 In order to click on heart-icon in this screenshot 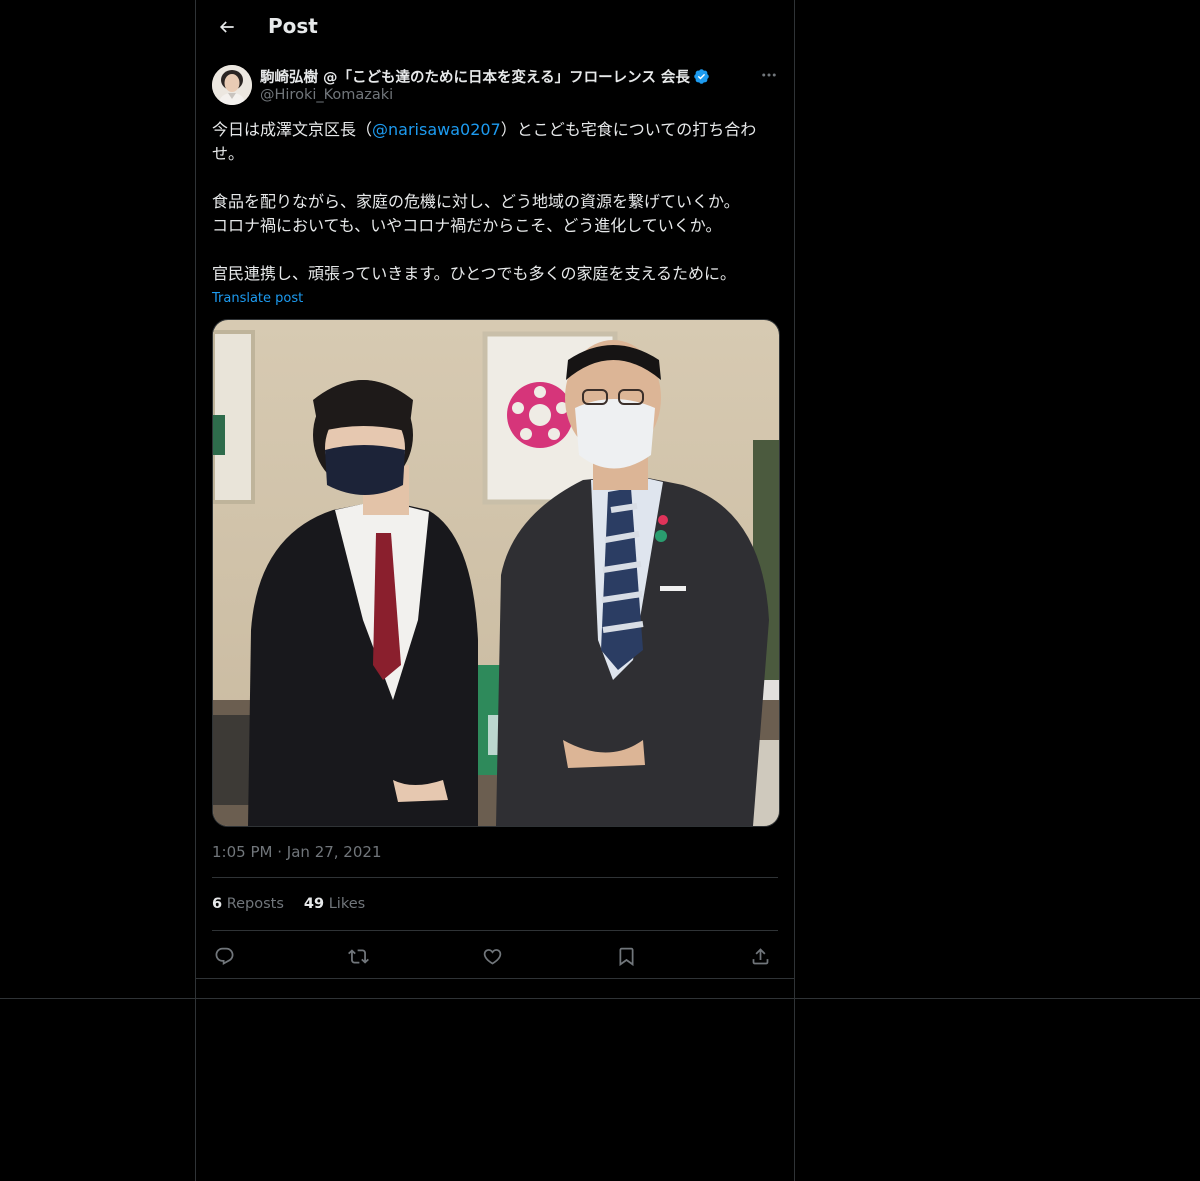, I will do `click(492, 956)`.